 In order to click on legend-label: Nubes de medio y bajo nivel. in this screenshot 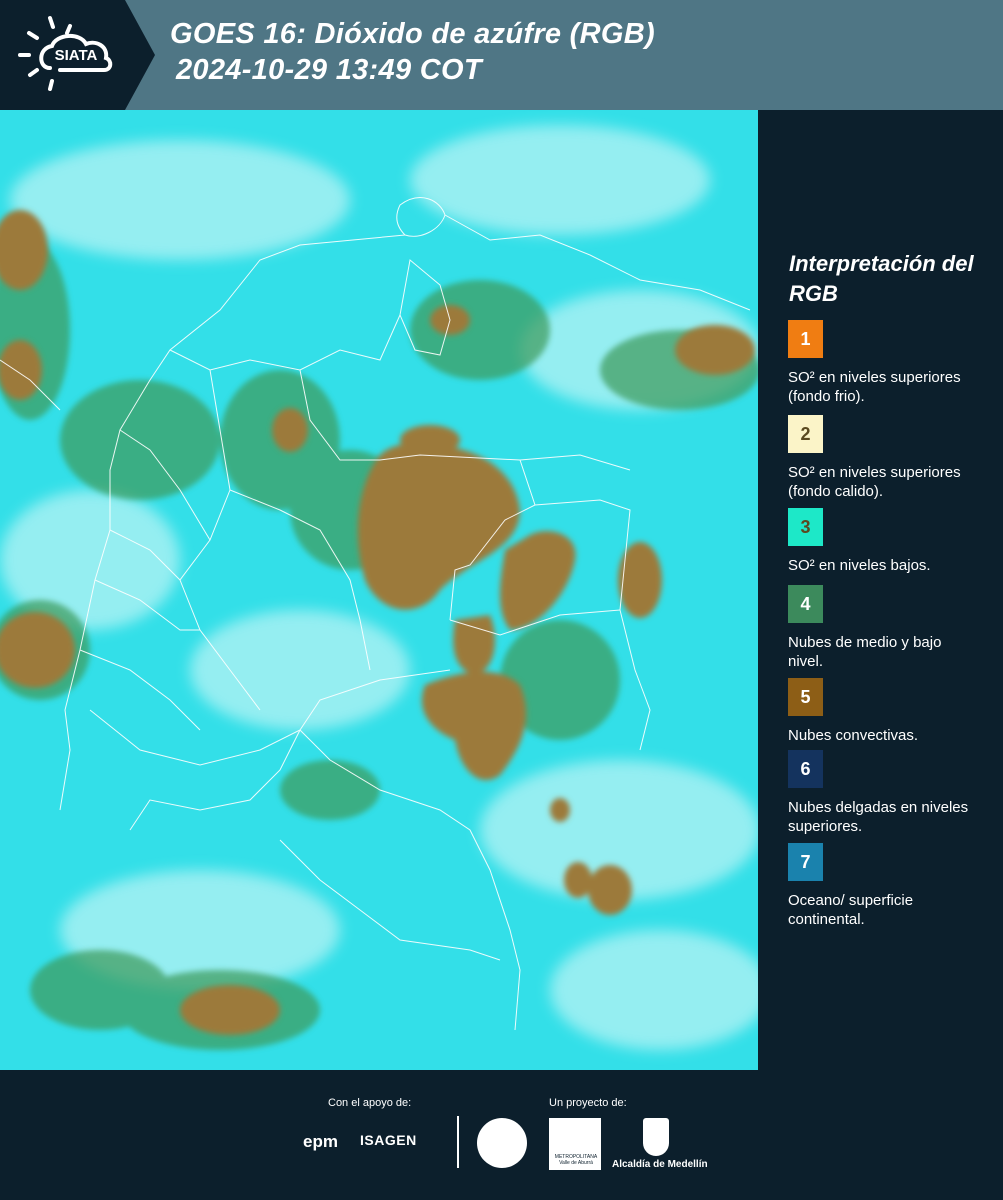, I will do `click(865, 652)`.